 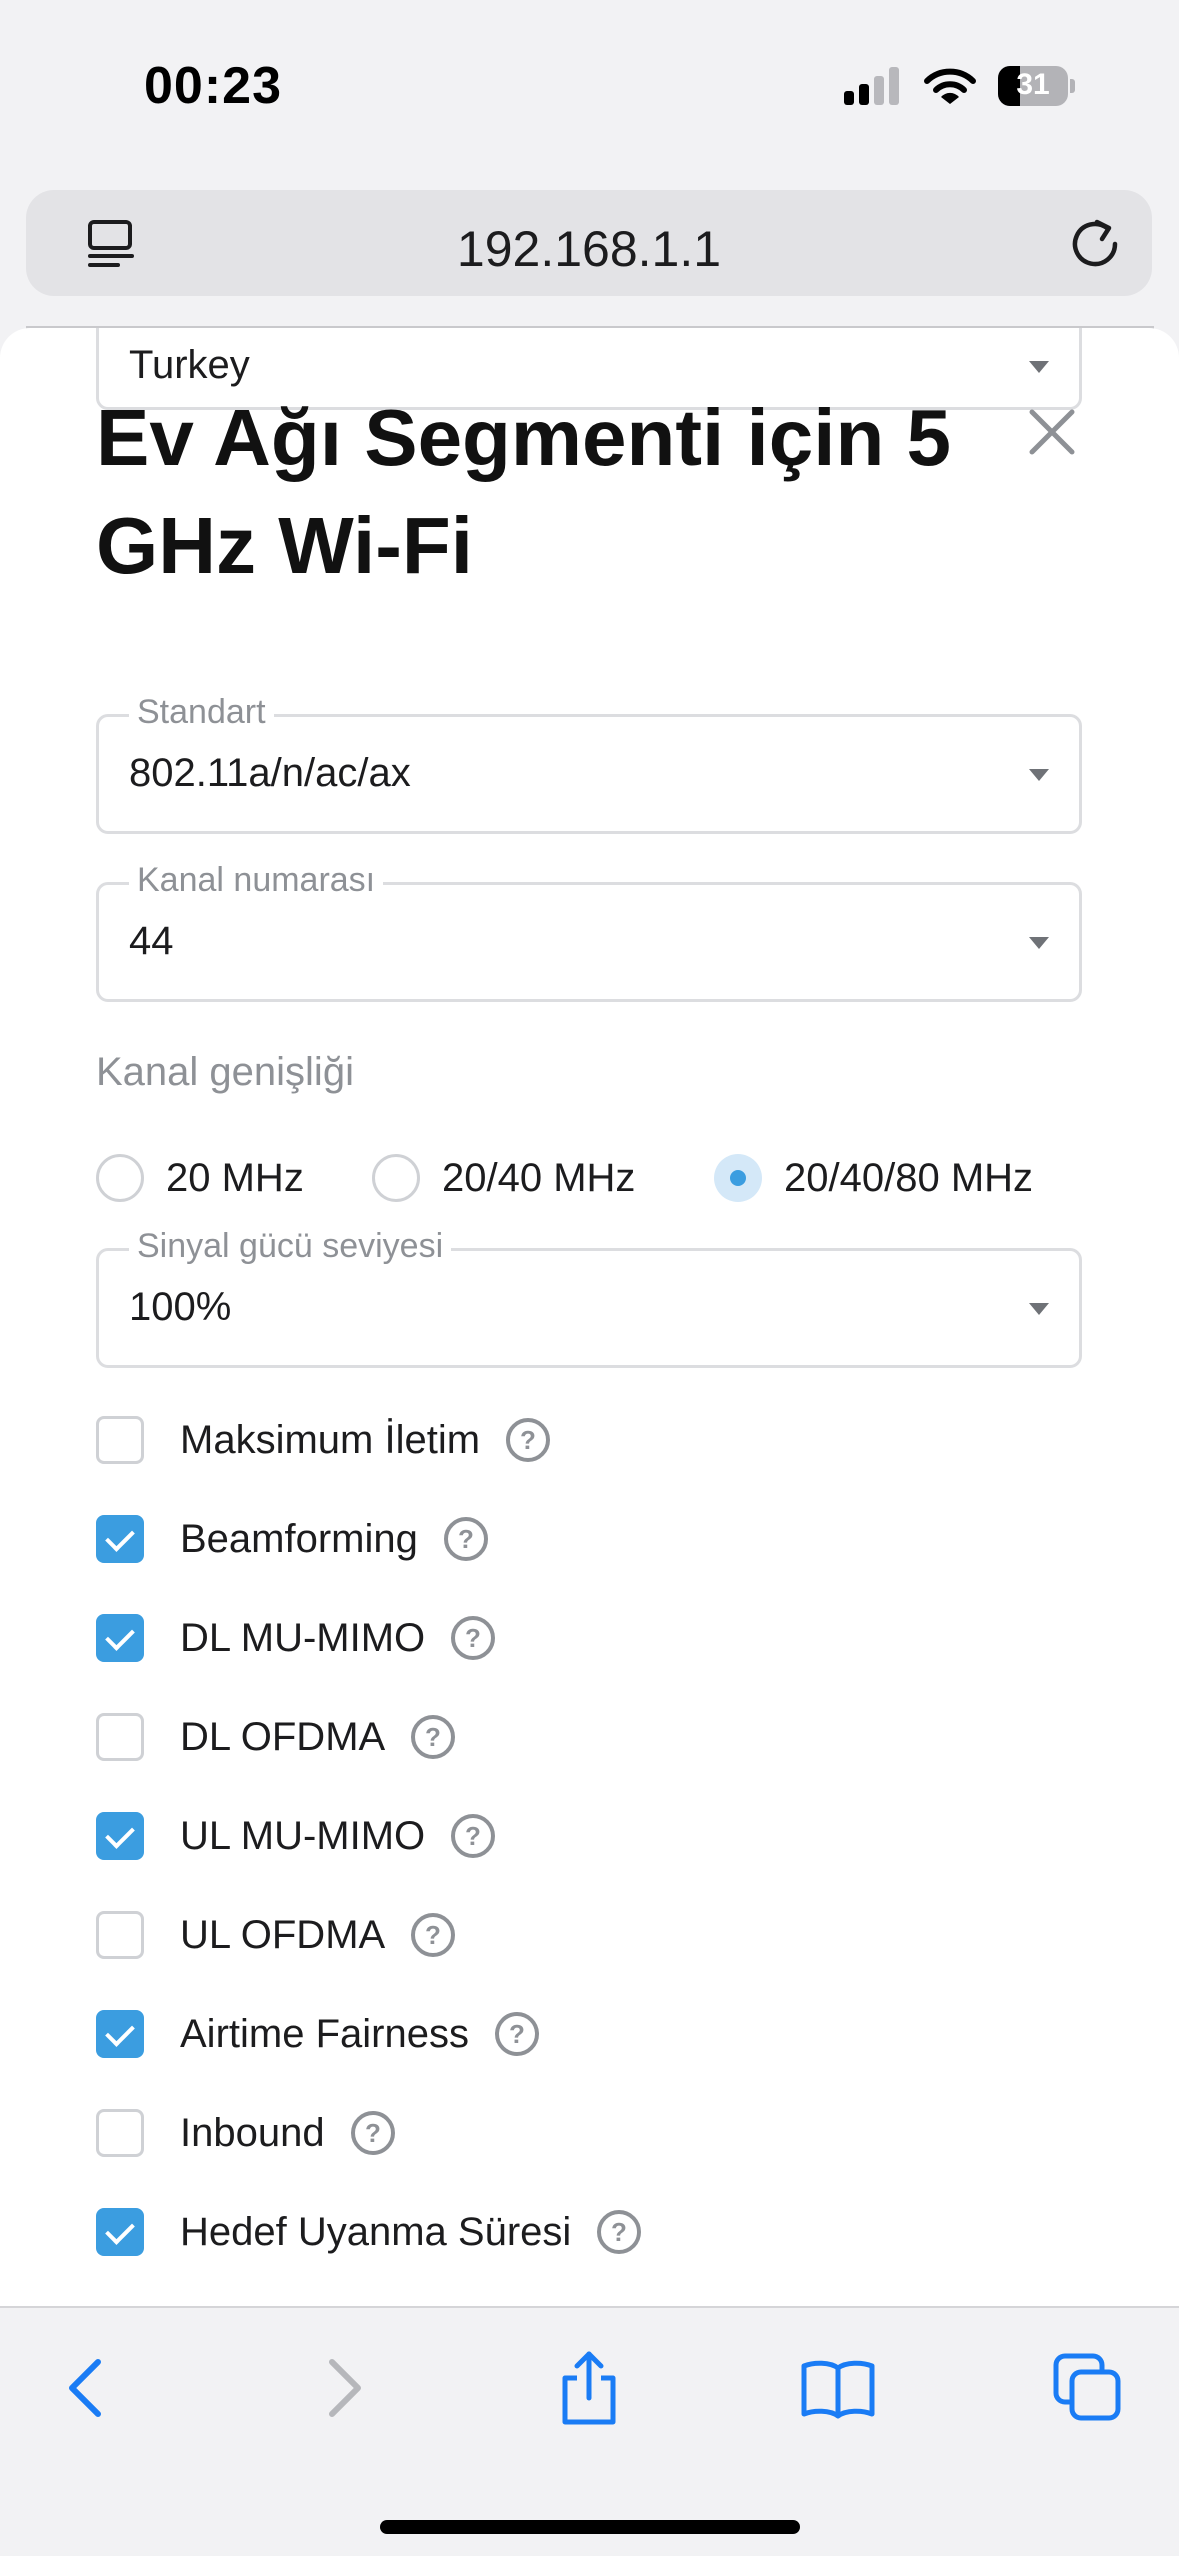 I want to click on address-bar: 192.168.1.1, so click(x=589, y=243).